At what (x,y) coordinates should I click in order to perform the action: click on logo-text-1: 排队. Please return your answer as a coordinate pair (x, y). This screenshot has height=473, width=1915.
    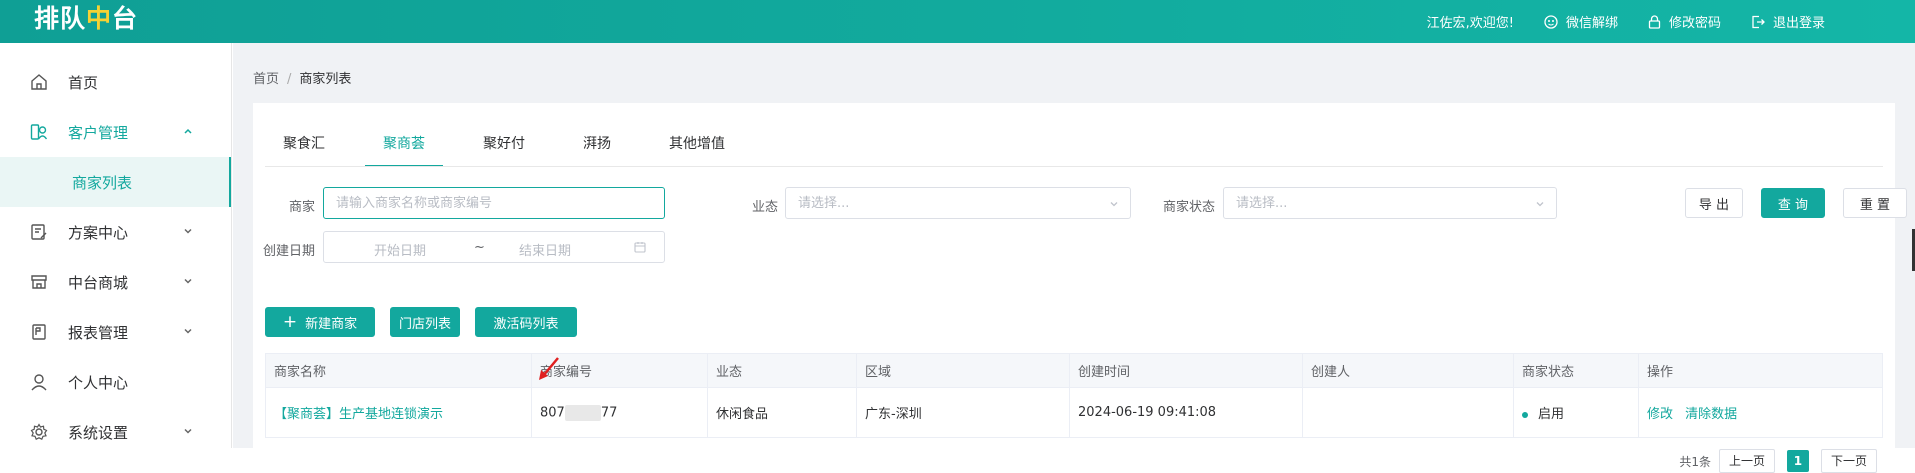
    Looking at the image, I should click on (60, 18).